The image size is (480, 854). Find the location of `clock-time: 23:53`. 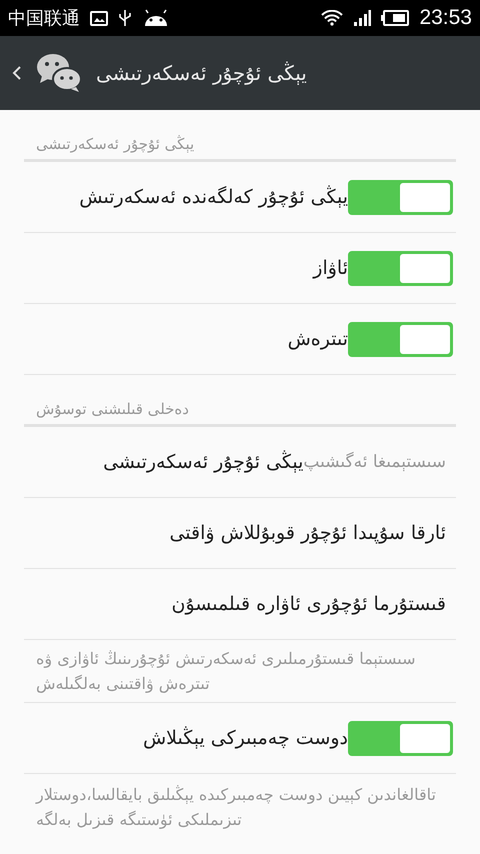

clock-time: 23:53 is located at coordinates (445, 18).